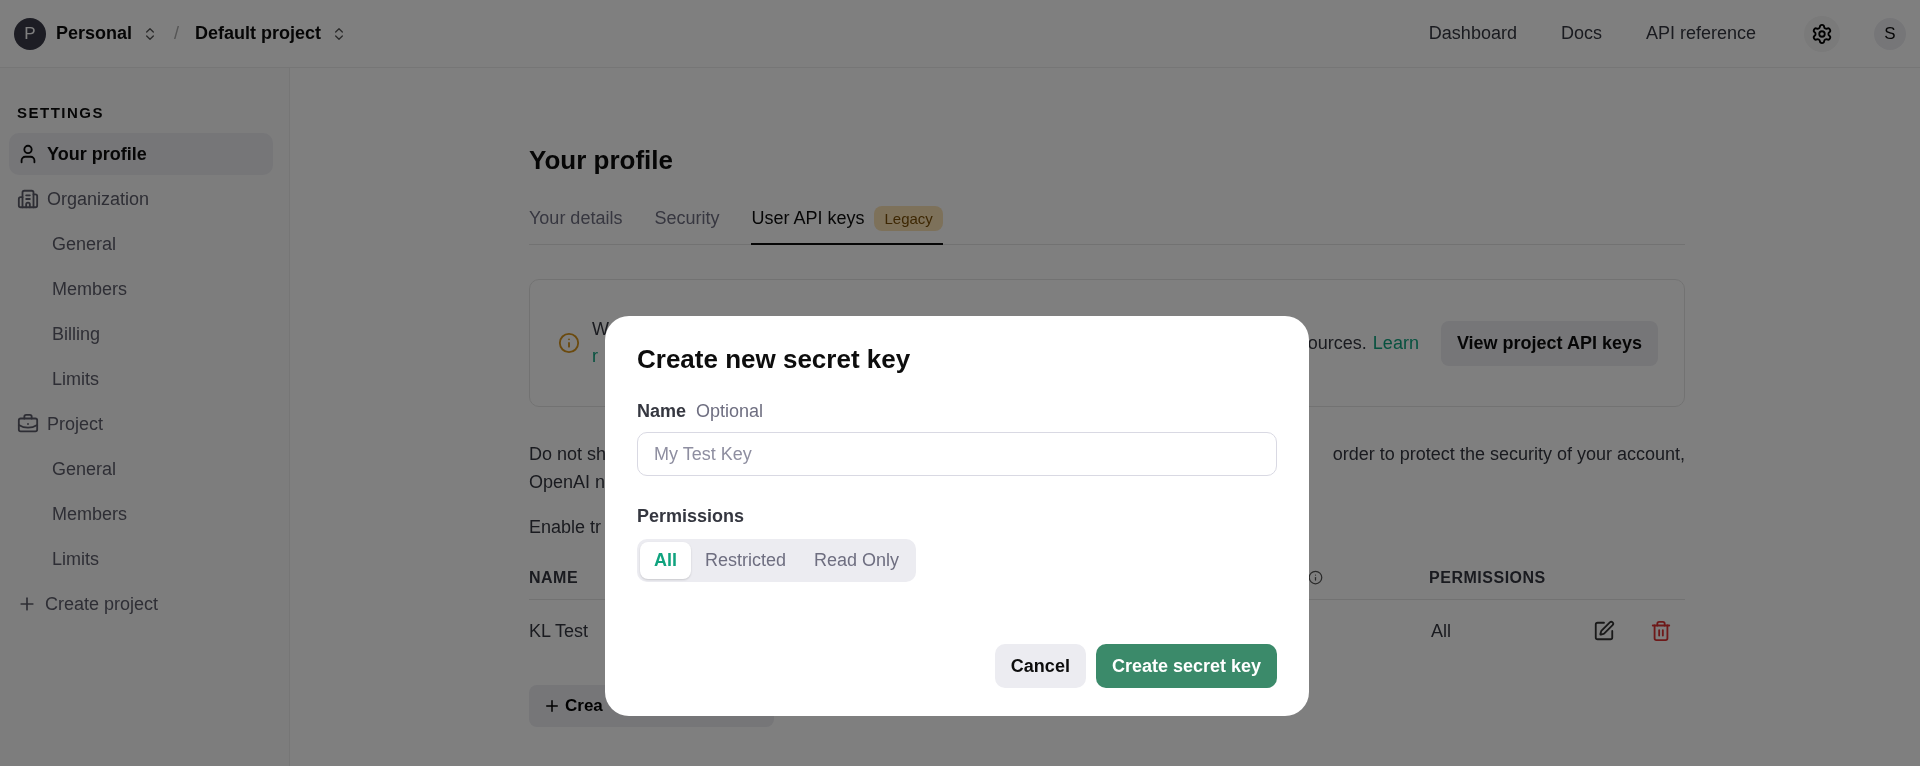 This screenshot has height=766, width=1920. Describe the element at coordinates (94, 33) in the screenshot. I see `org-switcher: Personal` at that location.